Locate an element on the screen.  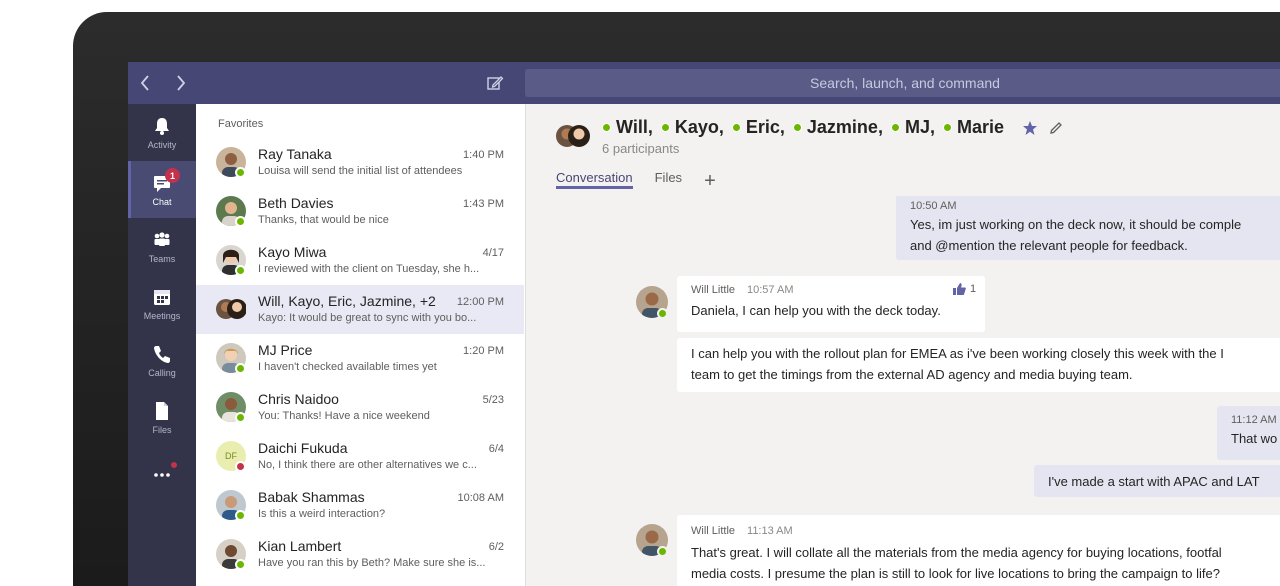
participant: Jazmine, is located at coordinates (837, 127).